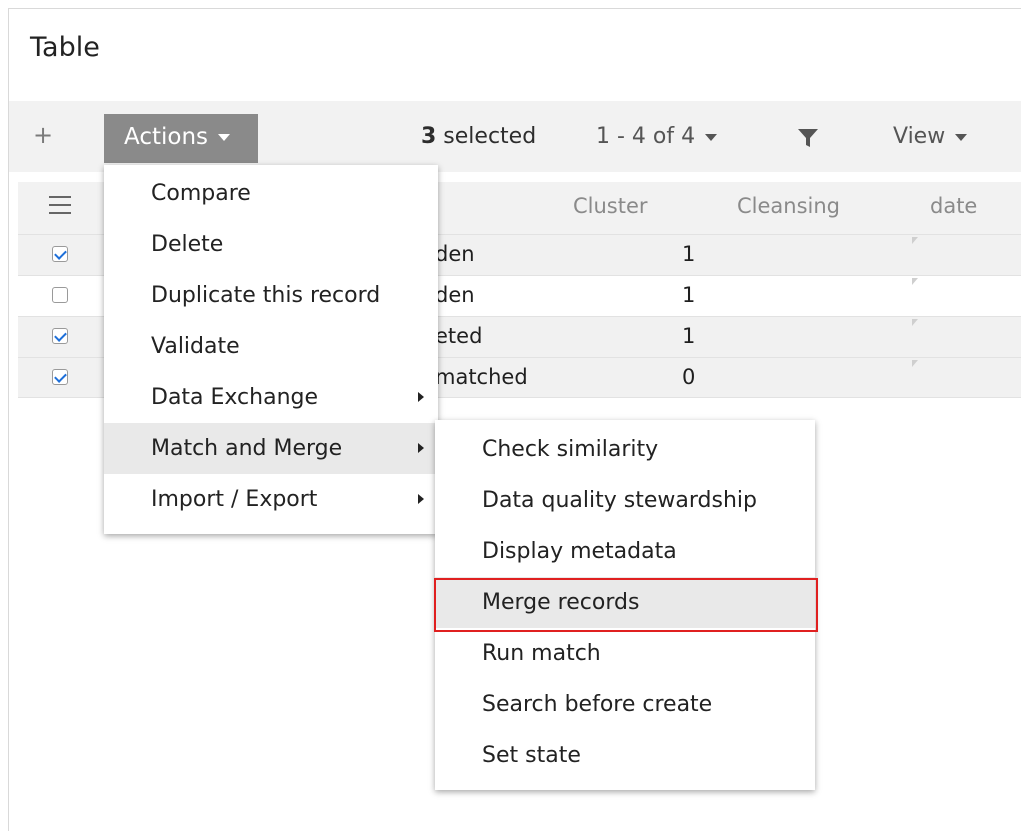 The width and height of the screenshot is (1021, 831). Describe the element at coordinates (247, 448) in the screenshot. I see `menu-item-label: Match and Merge` at that location.